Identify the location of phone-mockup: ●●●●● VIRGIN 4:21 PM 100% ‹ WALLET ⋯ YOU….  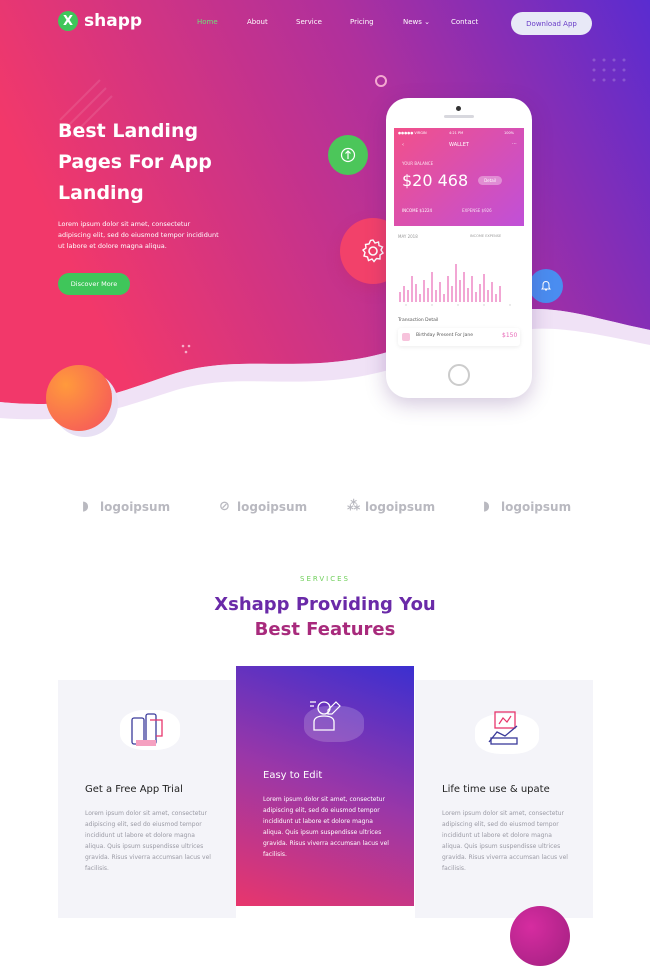
(459, 248).